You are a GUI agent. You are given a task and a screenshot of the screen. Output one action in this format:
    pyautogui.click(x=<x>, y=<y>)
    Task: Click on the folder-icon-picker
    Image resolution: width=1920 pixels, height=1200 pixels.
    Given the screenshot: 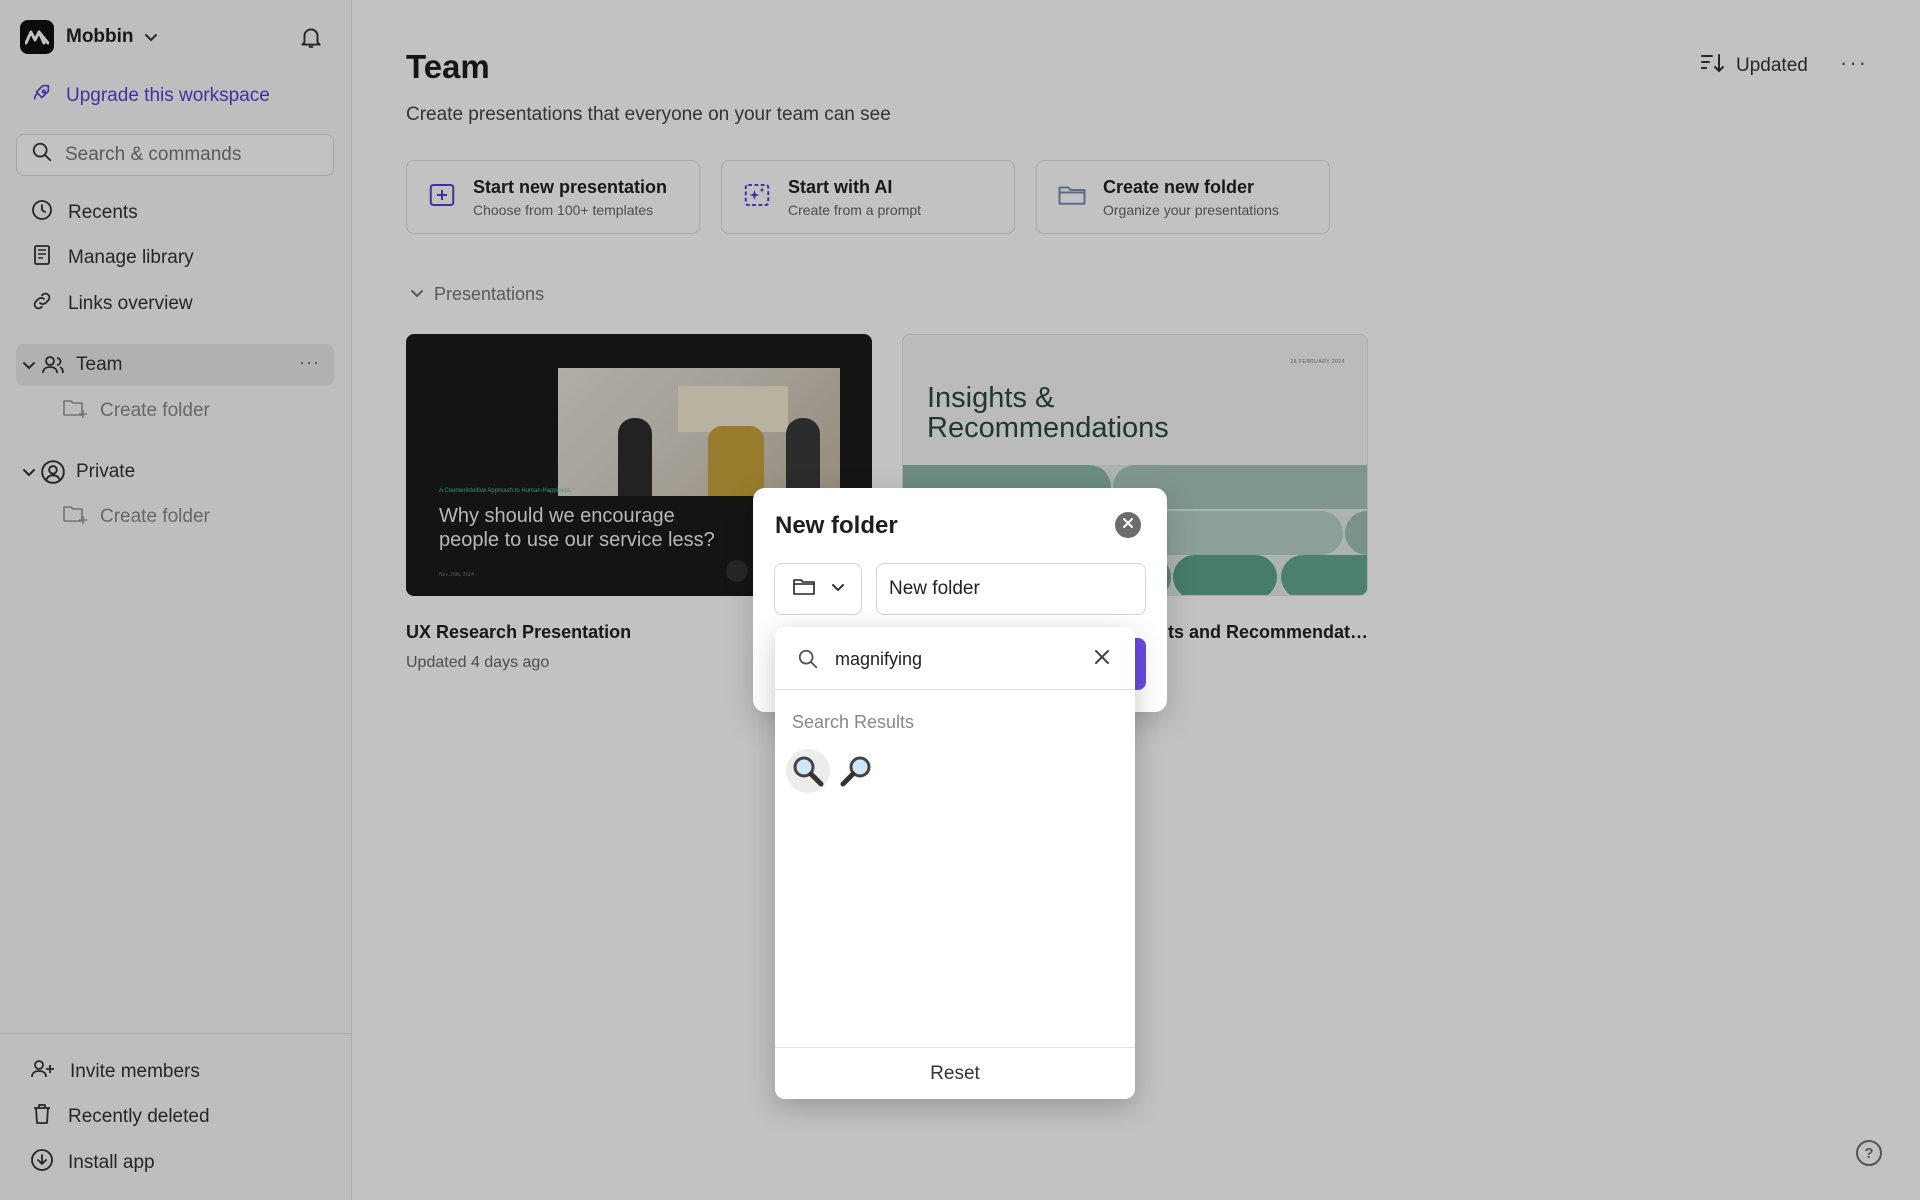 What is the action you would take?
    pyautogui.click(x=818, y=589)
    